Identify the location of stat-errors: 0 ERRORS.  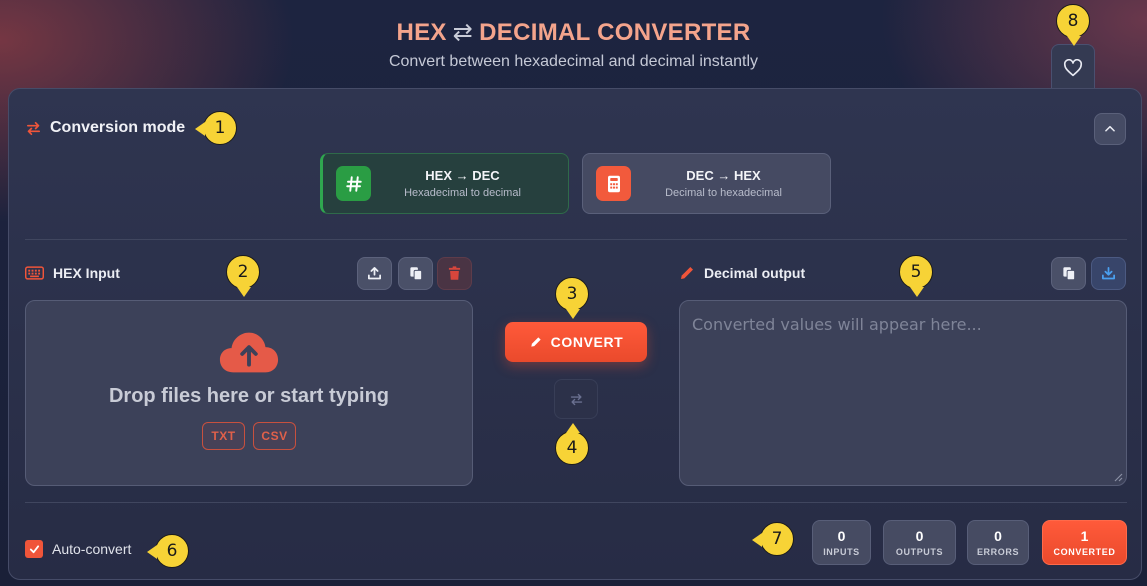
(998, 542).